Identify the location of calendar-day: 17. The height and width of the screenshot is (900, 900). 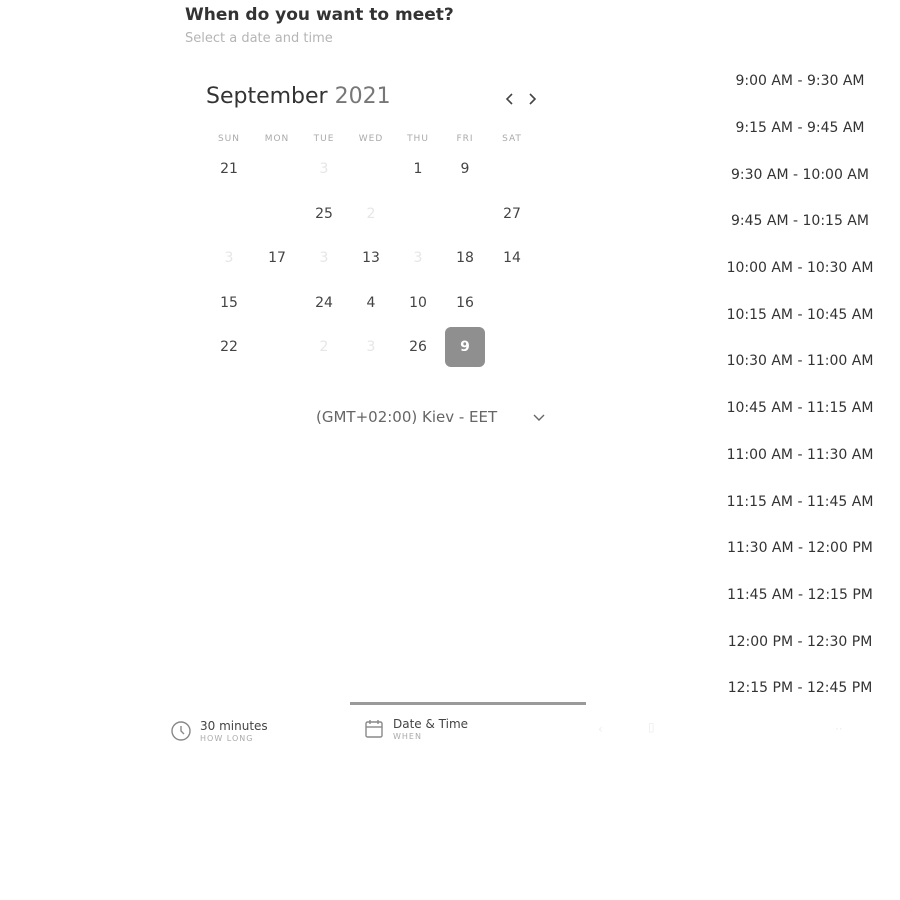
(277, 258).